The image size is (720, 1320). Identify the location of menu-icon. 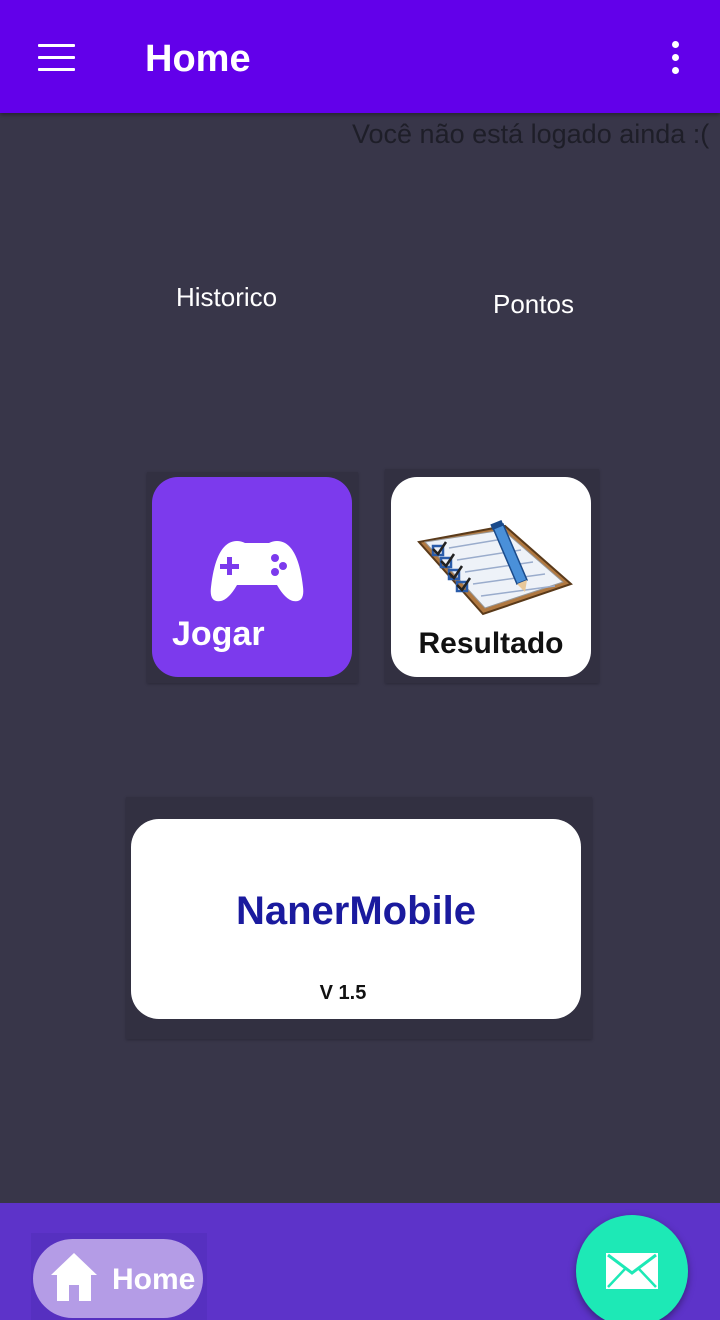
(56, 58).